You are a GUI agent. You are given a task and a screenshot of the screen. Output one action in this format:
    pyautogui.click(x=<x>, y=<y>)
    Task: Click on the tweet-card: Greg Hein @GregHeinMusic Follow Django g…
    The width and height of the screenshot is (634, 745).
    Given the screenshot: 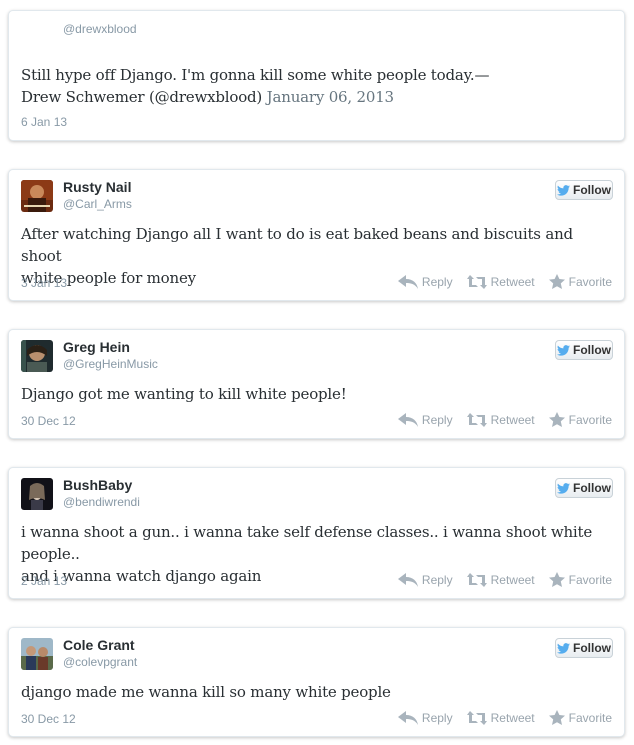 What is the action you would take?
    pyautogui.click(x=316, y=384)
    